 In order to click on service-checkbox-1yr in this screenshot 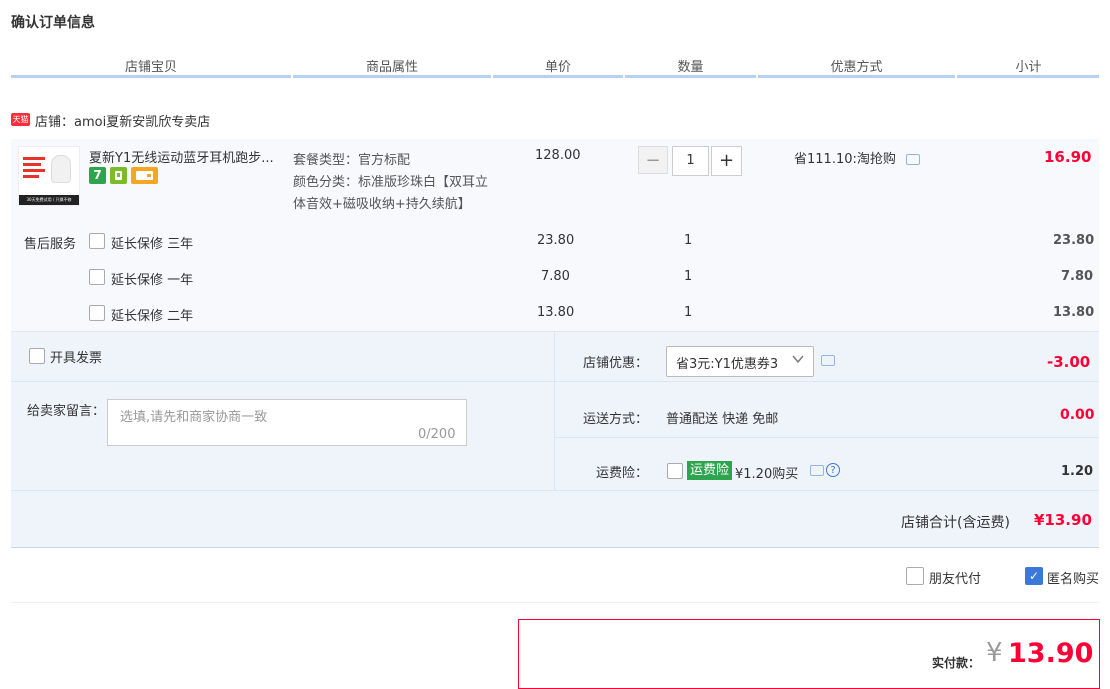, I will do `click(97, 277)`.